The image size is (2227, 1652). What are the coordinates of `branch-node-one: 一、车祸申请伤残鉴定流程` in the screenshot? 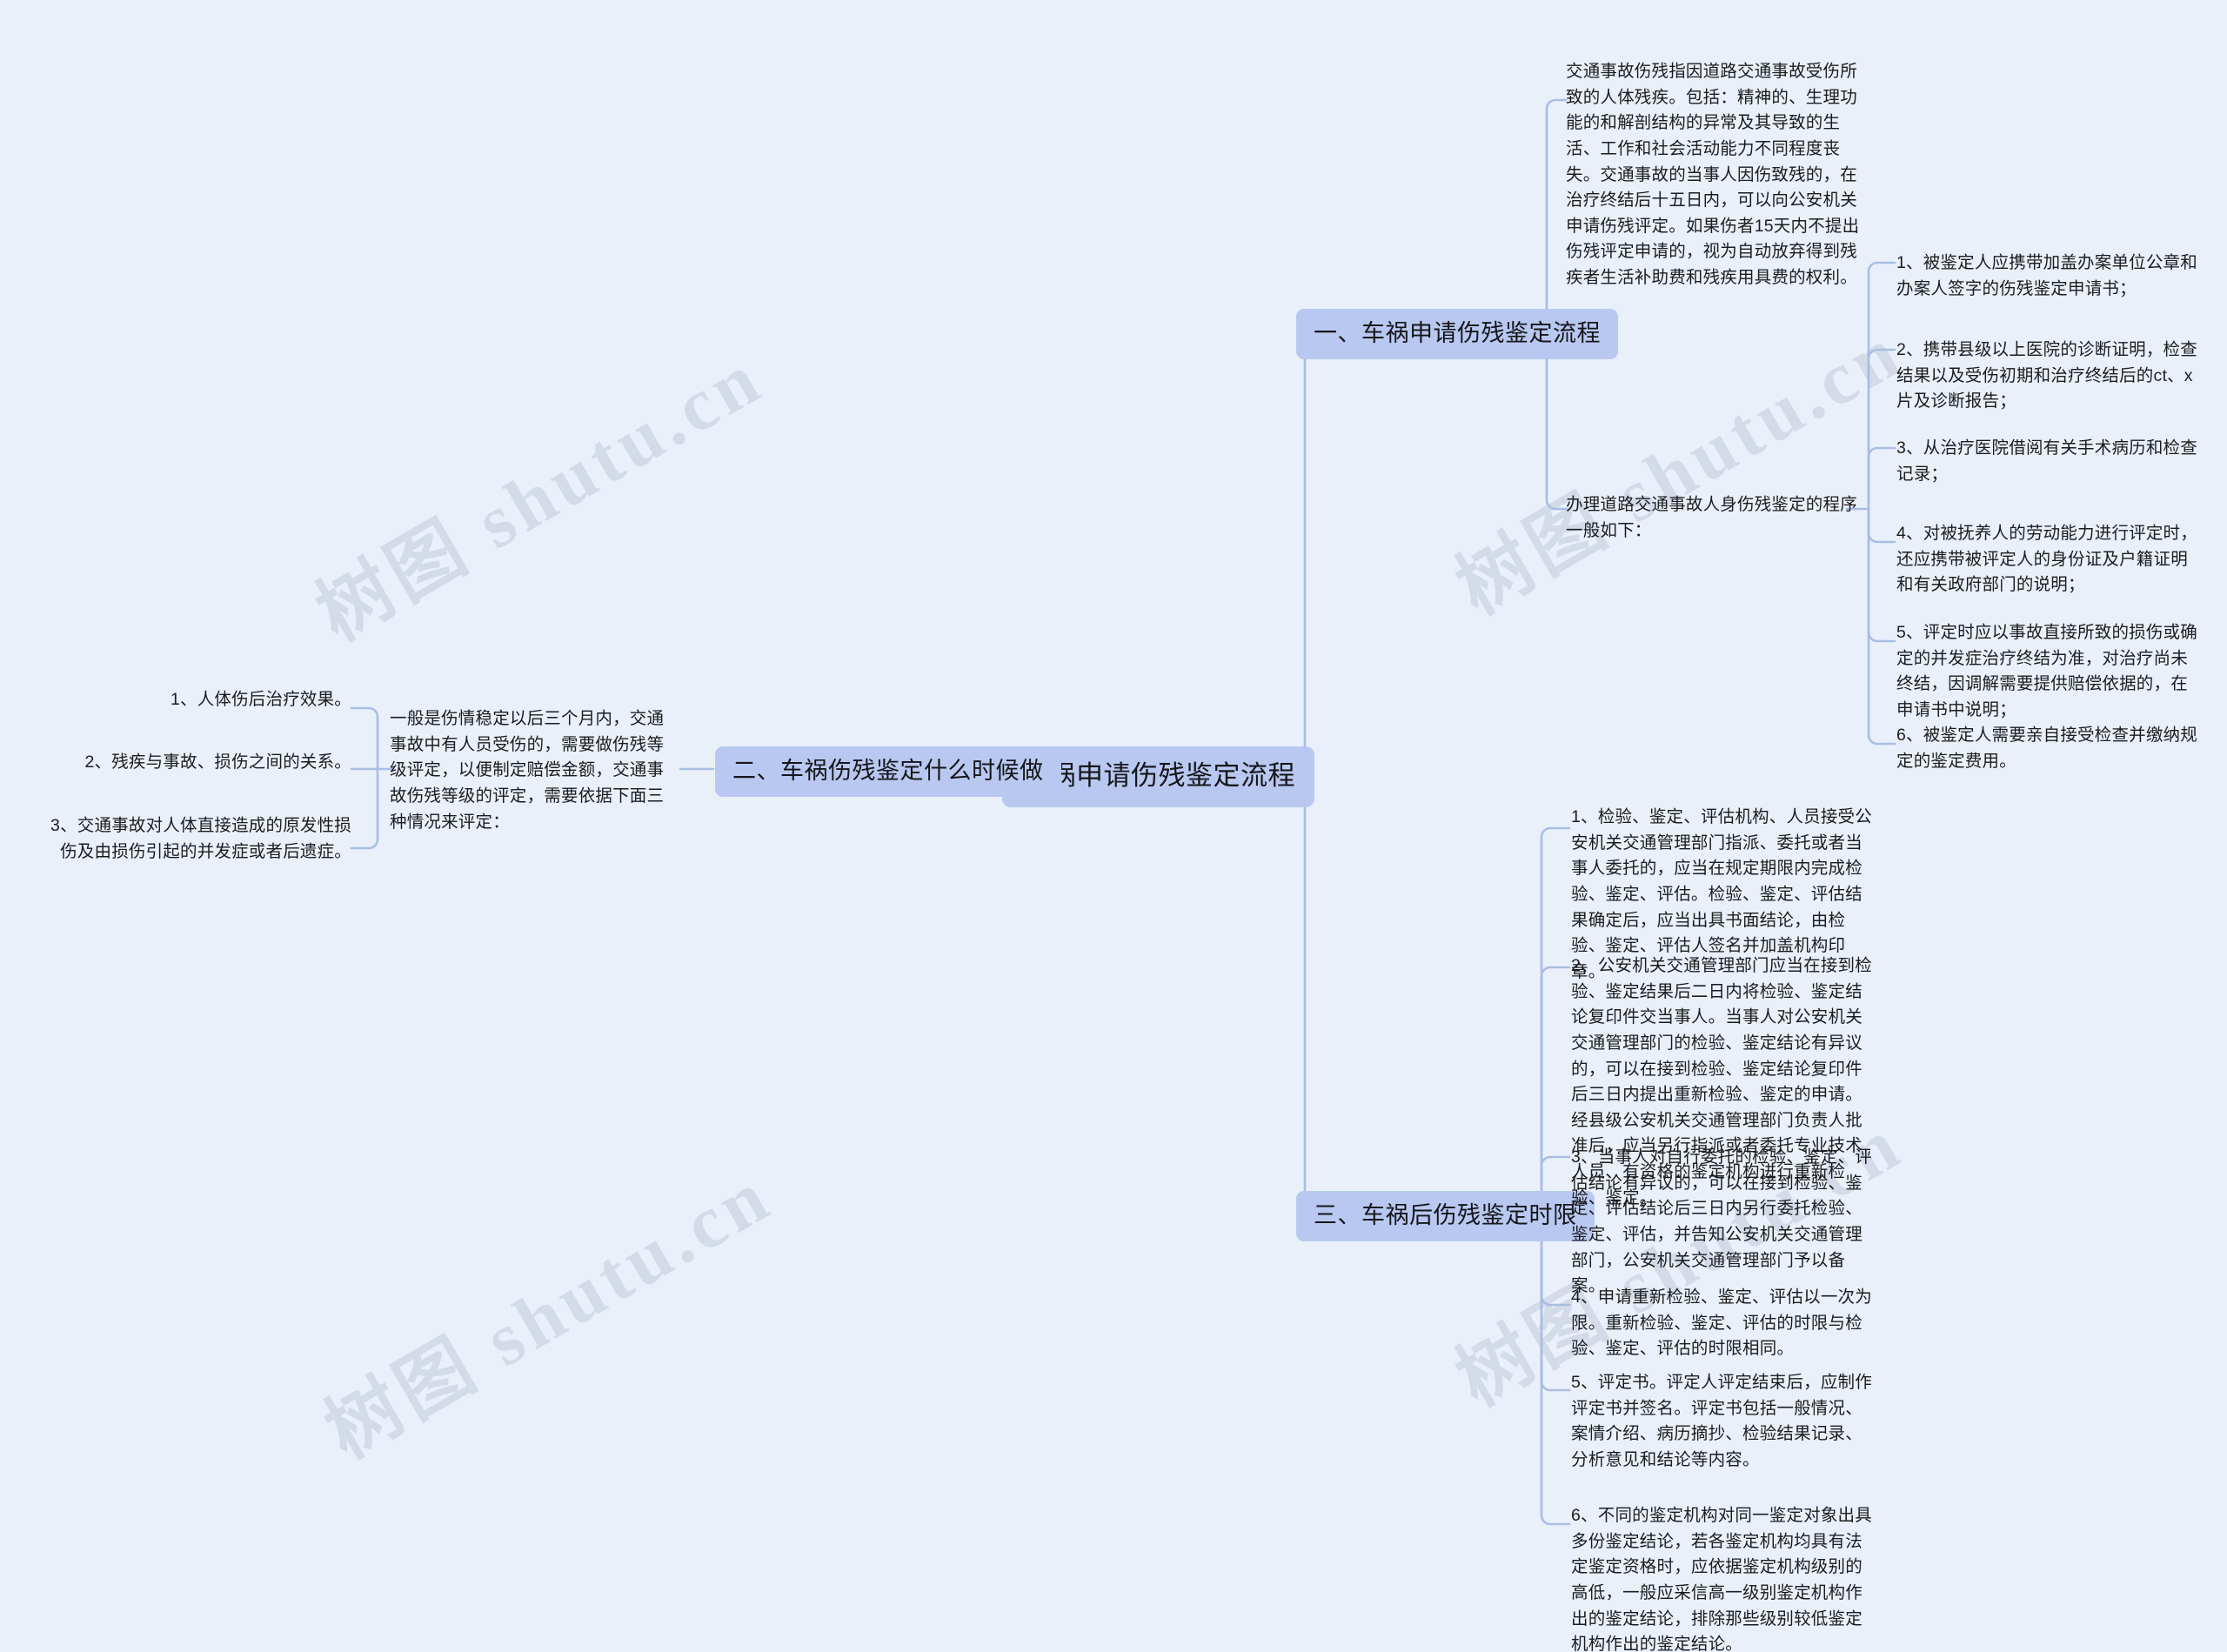 It's located at (1457, 334).